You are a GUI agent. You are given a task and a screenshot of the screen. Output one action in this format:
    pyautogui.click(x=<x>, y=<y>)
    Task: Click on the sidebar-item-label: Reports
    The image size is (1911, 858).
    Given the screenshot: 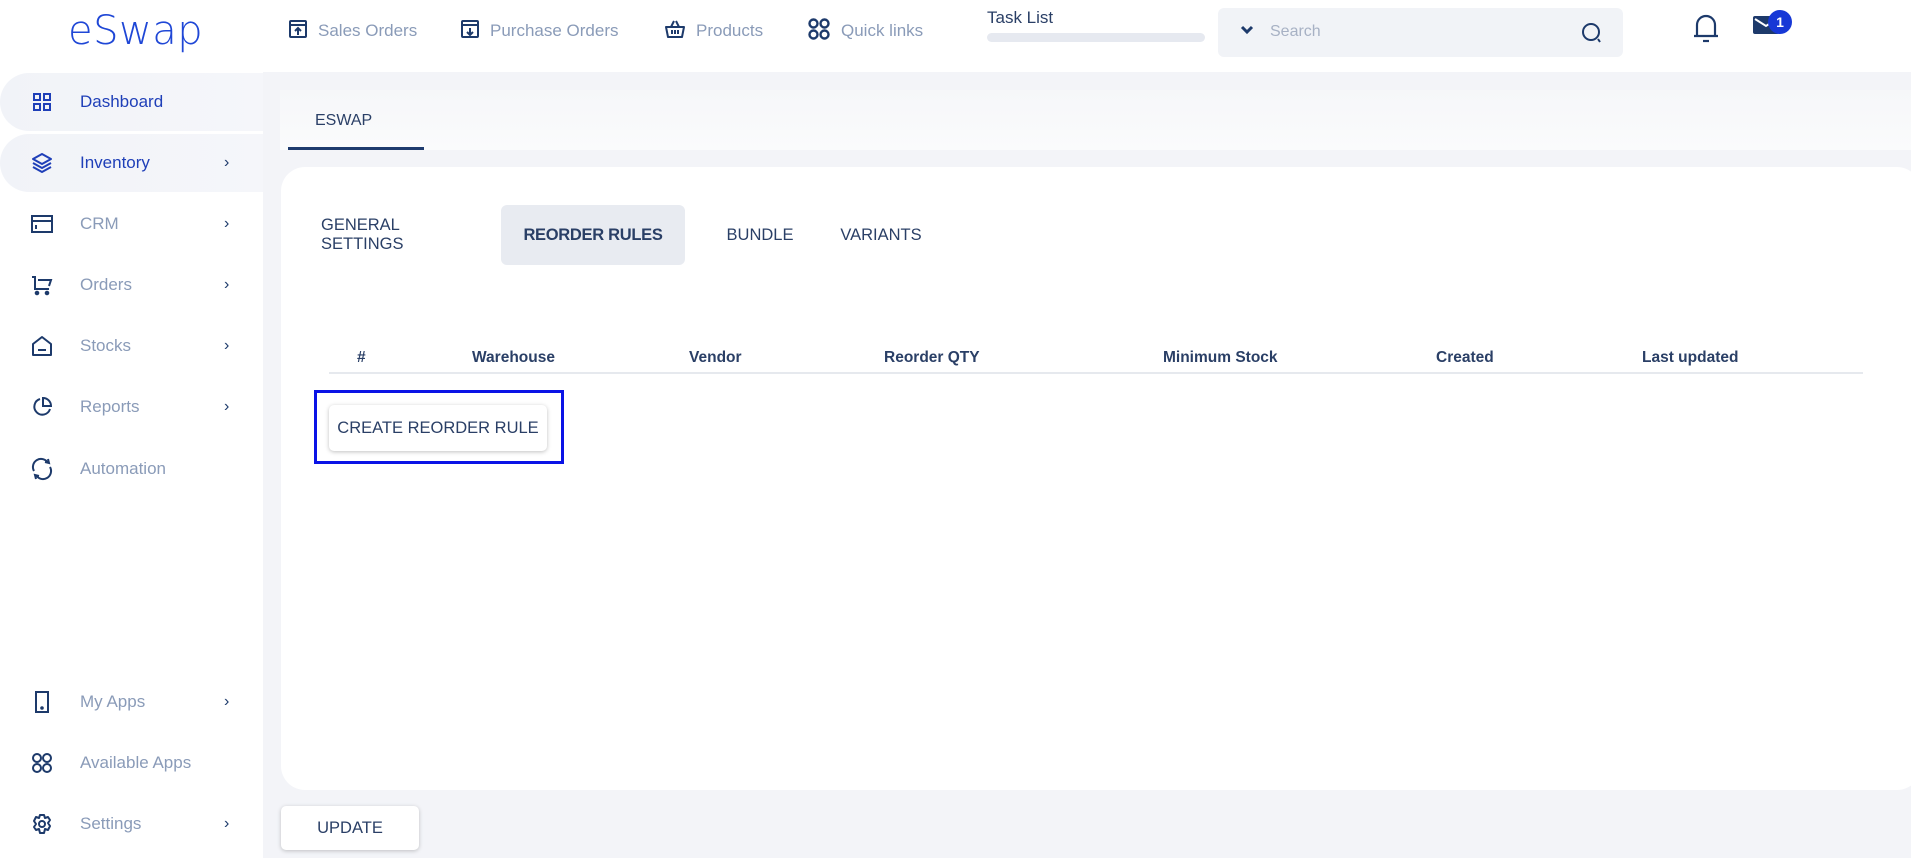 What is the action you would take?
    pyautogui.click(x=110, y=406)
    